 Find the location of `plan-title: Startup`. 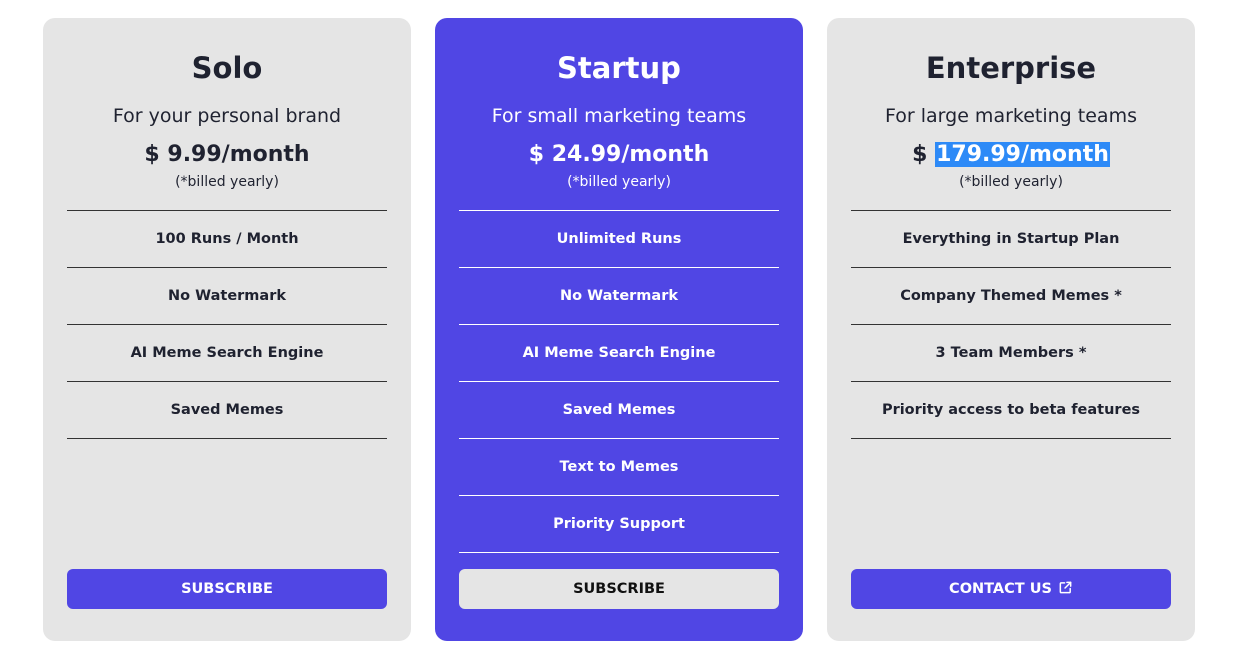

plan-title: Startup is located at coordinates (619, 68).